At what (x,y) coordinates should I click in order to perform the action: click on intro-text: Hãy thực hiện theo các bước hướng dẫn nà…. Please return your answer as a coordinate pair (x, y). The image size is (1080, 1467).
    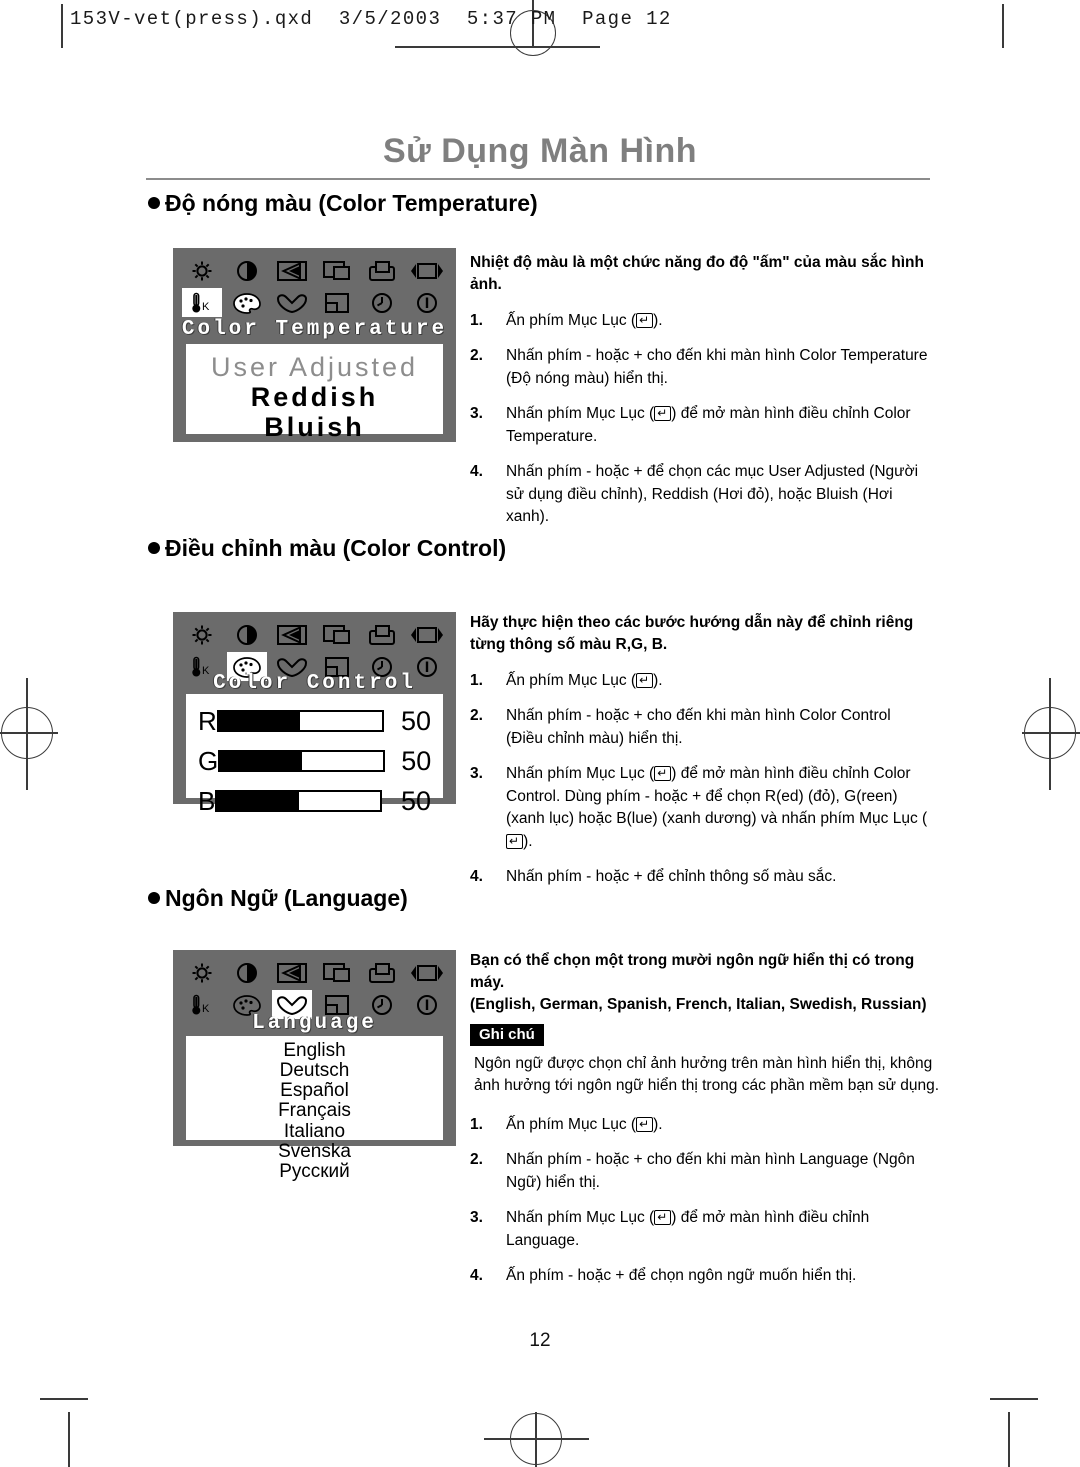
    Looking at the image, I should click on (692, 633).